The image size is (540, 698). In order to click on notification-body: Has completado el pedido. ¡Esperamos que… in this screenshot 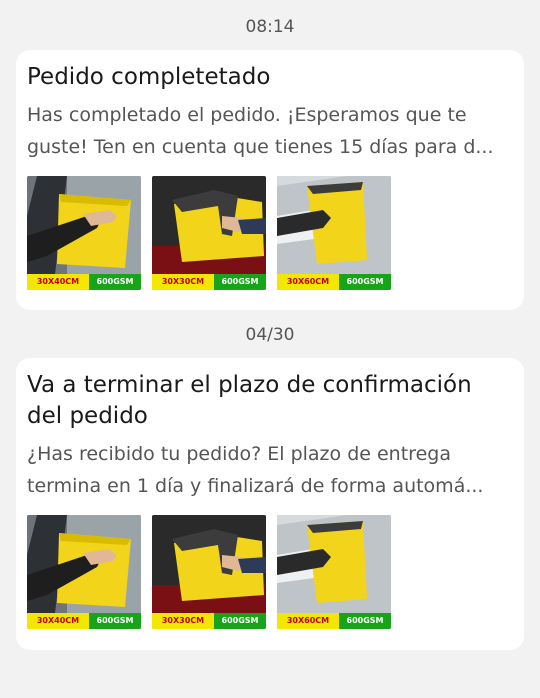, I will do `click(260, 131)`.